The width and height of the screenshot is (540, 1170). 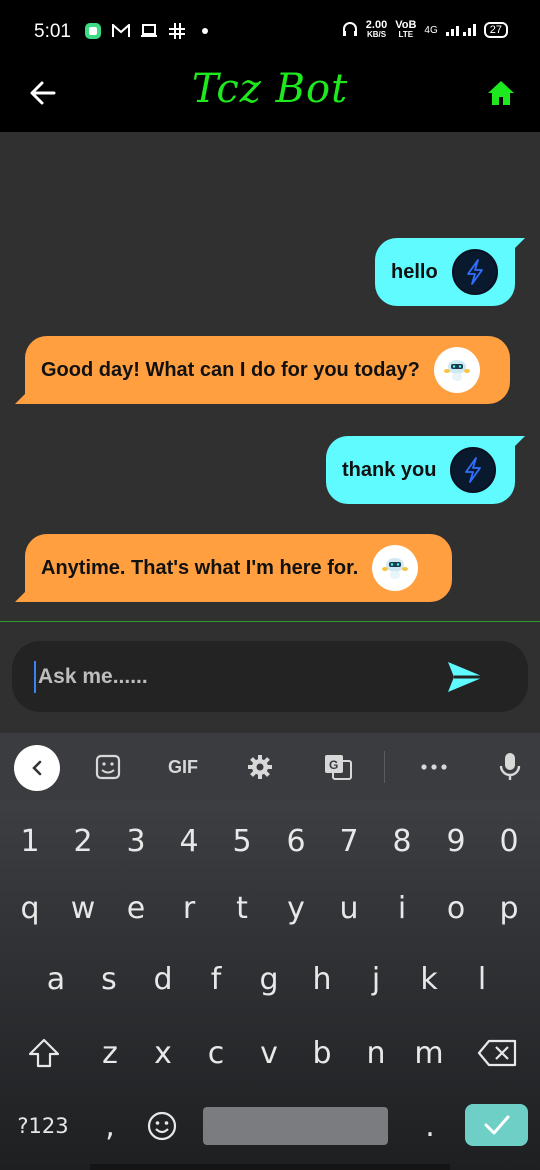 I want to click on message-text: Good day! What can I do for you today?, so click(x=230, y=369).